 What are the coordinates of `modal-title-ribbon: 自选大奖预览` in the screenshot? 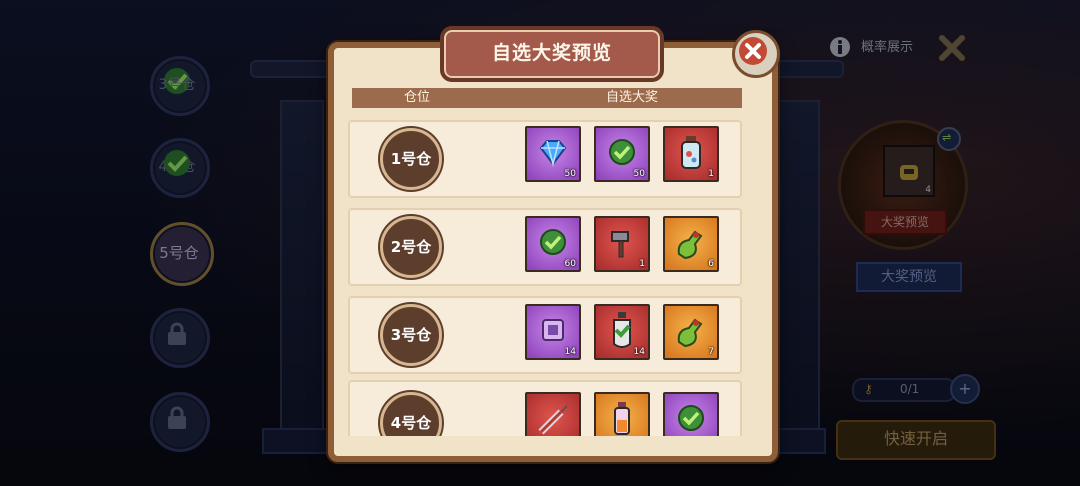 It's located at (552, 54).